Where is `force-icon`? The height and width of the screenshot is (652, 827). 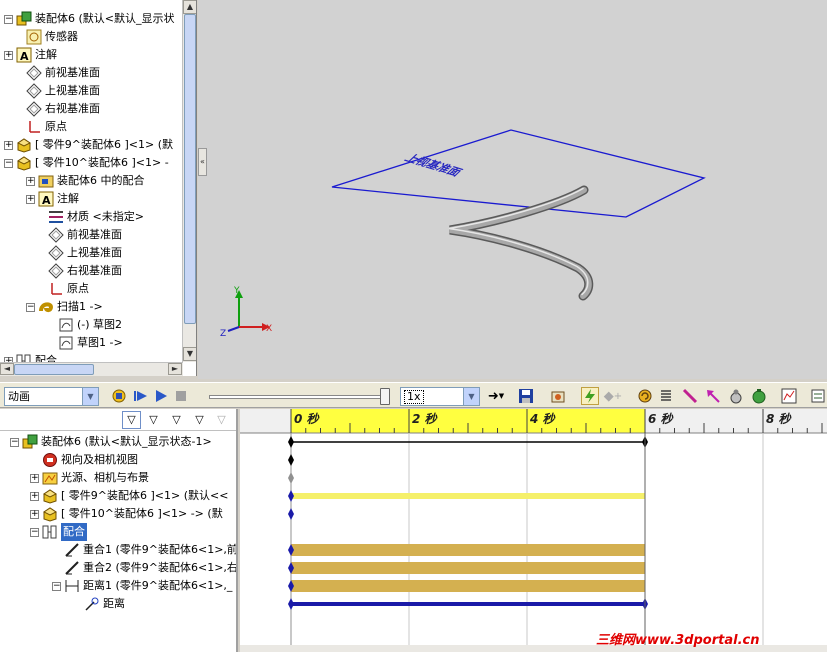
force-icon is located at coordinates (713, 396).